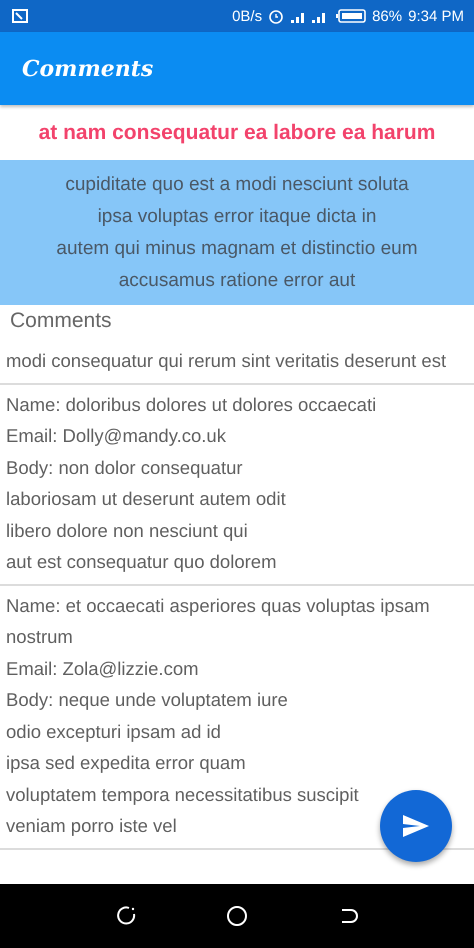 This screenshot has width=474, height=948. I want to click on post-title: at nam consequatur ea labore ea harum, so click(237, 133).